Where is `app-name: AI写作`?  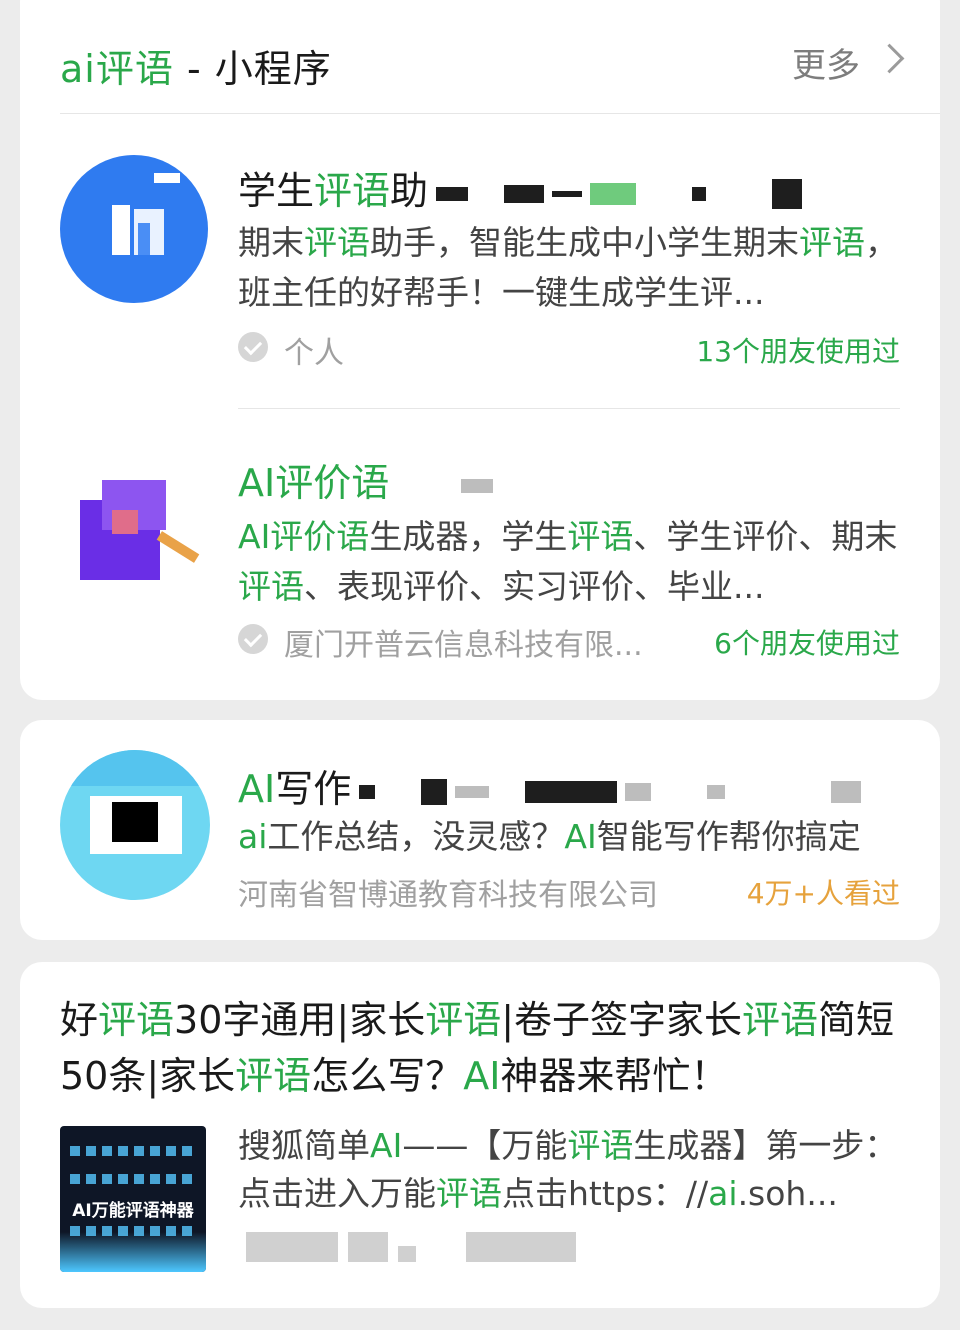
app-name: AI写作 is located at coordinates (550, 785).